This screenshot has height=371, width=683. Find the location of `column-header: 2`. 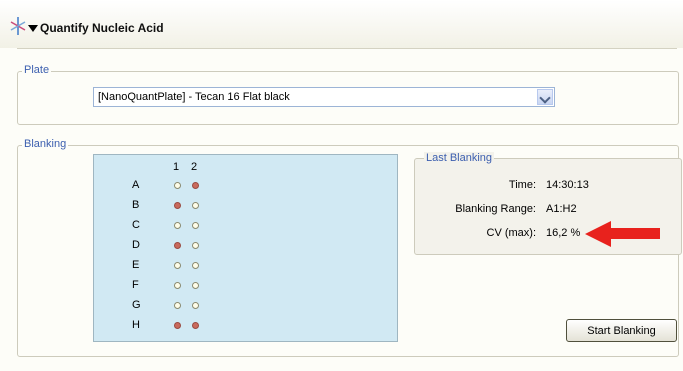

column-header: 2 is located at coordinates (194, 167).